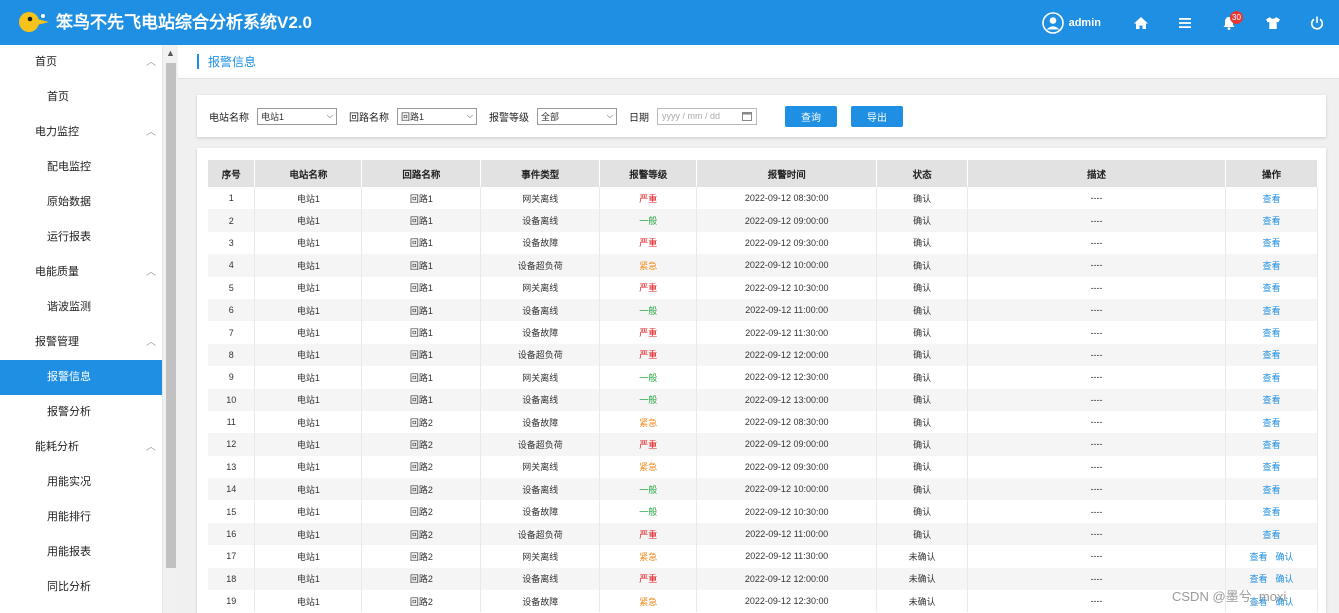 The width and height of the screenshot is (1339, 613). What do you see at coordinates (81, 307) in the screenshot?
I see `sidebar-item-harmonic-monitor: 谐波监测` at bounding box center [81, 307].